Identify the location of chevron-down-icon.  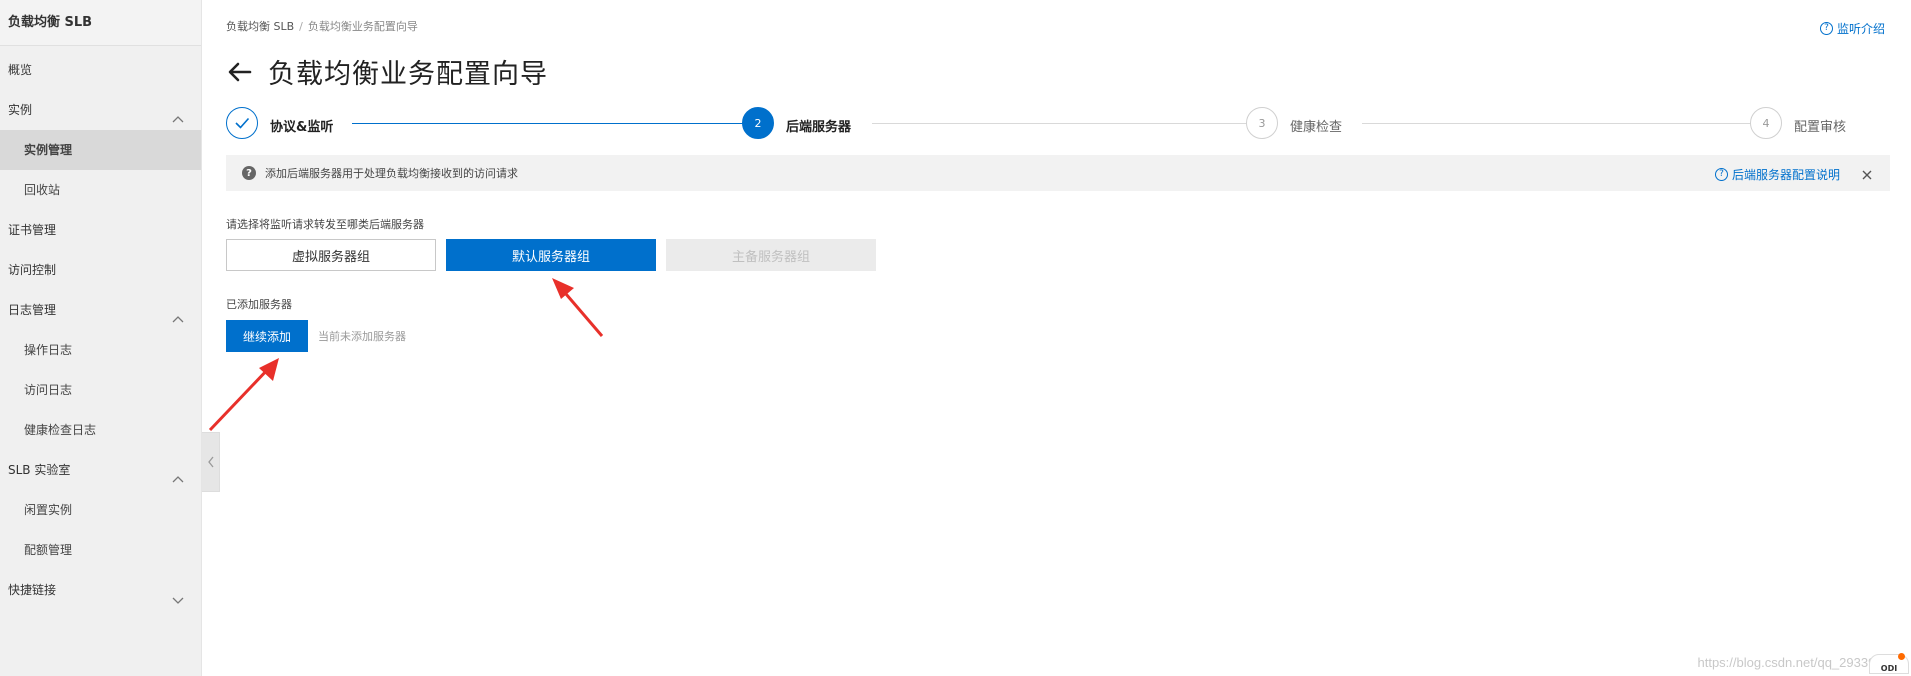
(178, 593).